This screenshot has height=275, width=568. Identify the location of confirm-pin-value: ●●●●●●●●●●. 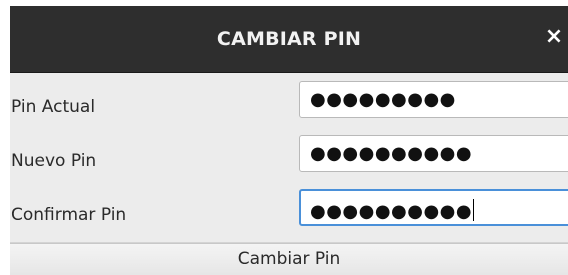
(391, 211).